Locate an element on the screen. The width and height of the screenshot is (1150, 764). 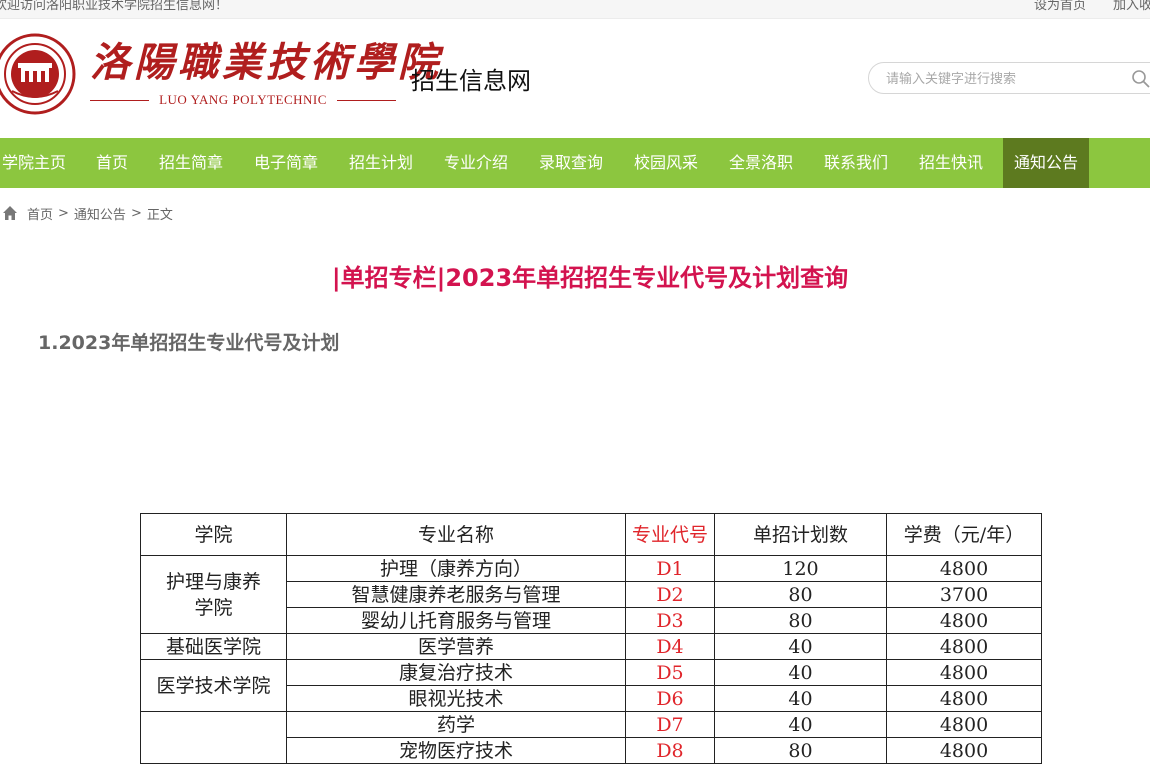
header-code: 专业代号 is located at coordinates (670, 534).